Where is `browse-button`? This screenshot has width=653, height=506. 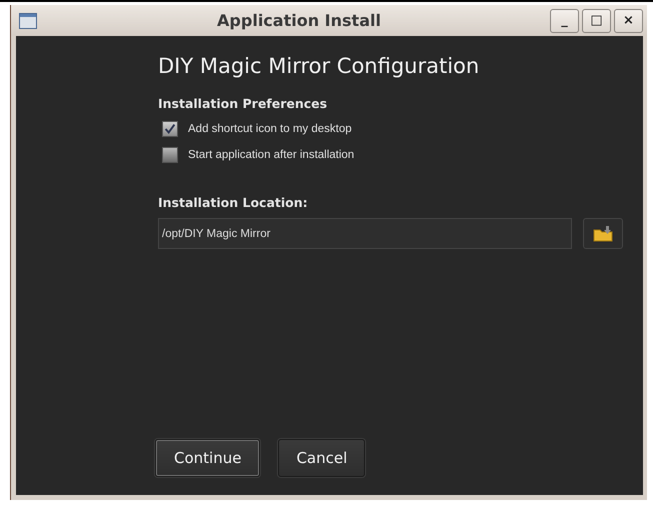
browse-button is located at coordinates (603, 233).